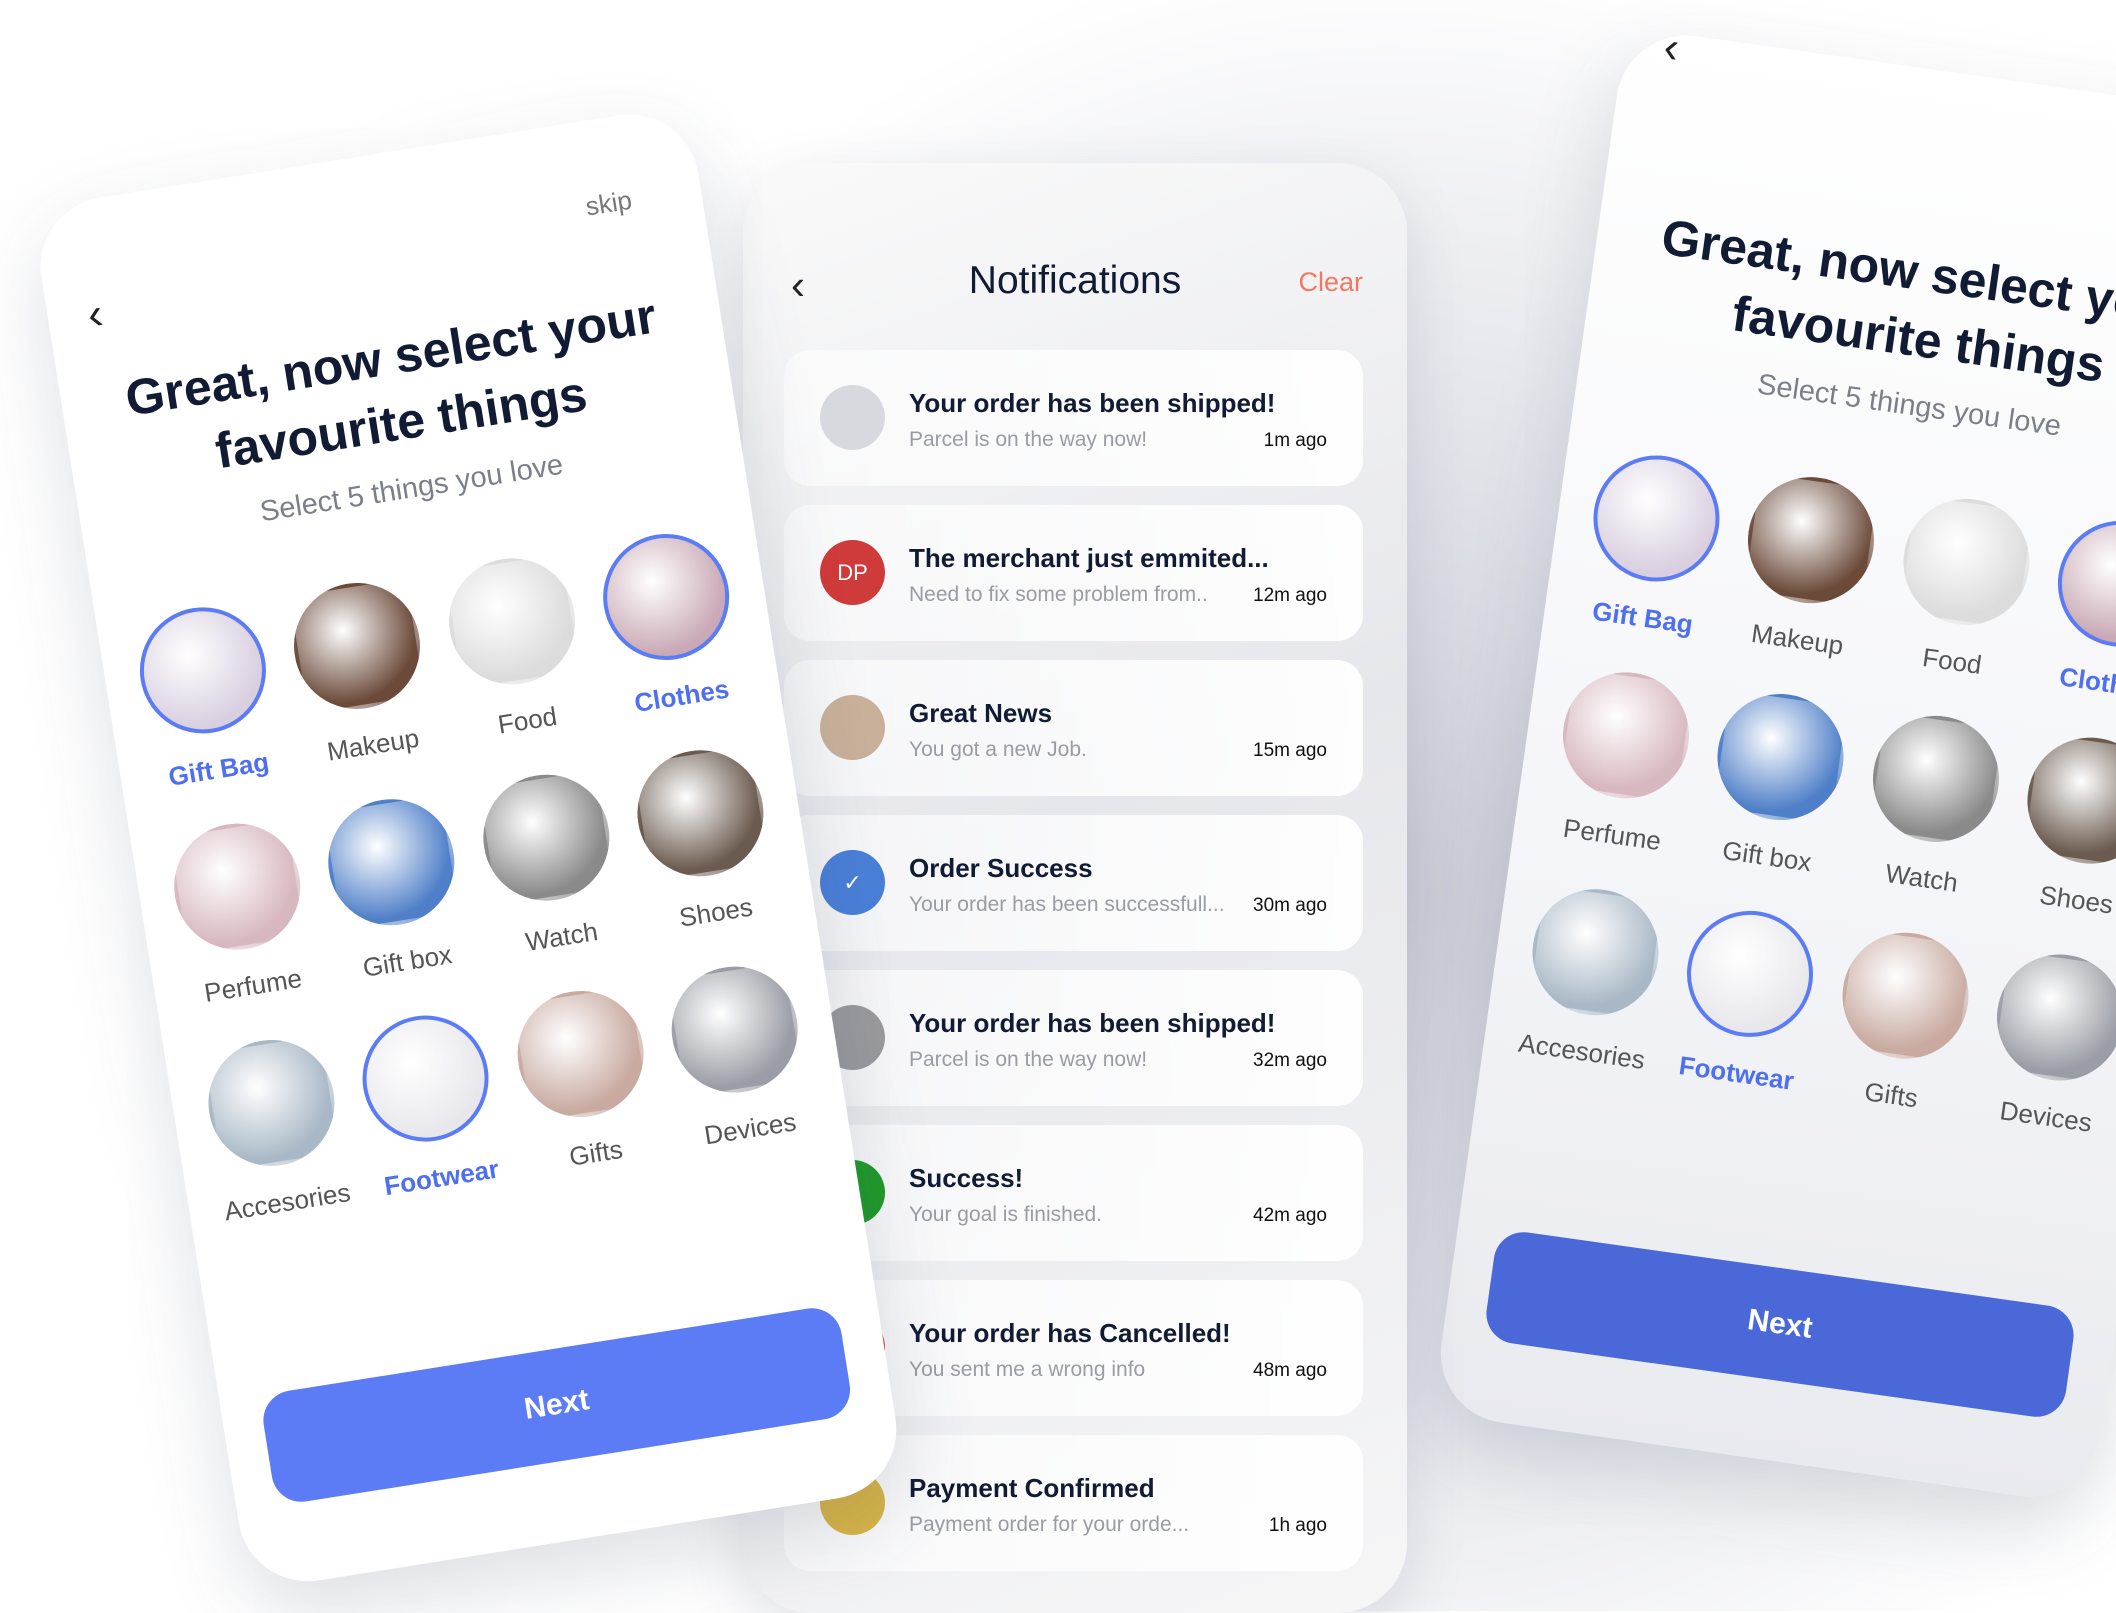 This screenshot has width=2116, height=1613. What do you see at coordinates (1070, 1333) in the screenshot?
I see `notification-title: Your order has Cancelled!` at bounding box center [1070, 1333].